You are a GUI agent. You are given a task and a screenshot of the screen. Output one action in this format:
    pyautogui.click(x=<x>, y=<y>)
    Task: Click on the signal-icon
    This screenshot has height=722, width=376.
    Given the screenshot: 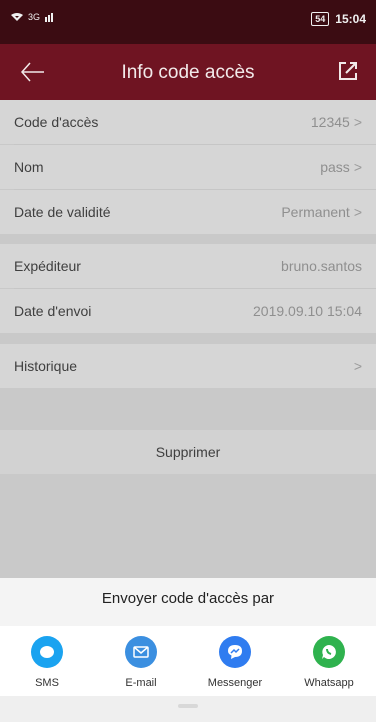 What is the action you would take?
    pyautogui.click(x=49, y=17)
    